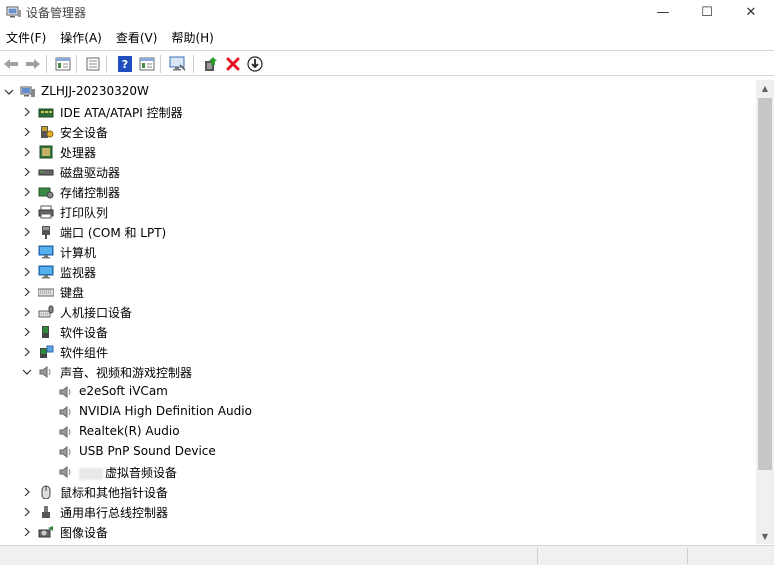 The image size is (774, 565). I want to click on tree-category: 声音、视频和游戏控制器, so click(378, 372).